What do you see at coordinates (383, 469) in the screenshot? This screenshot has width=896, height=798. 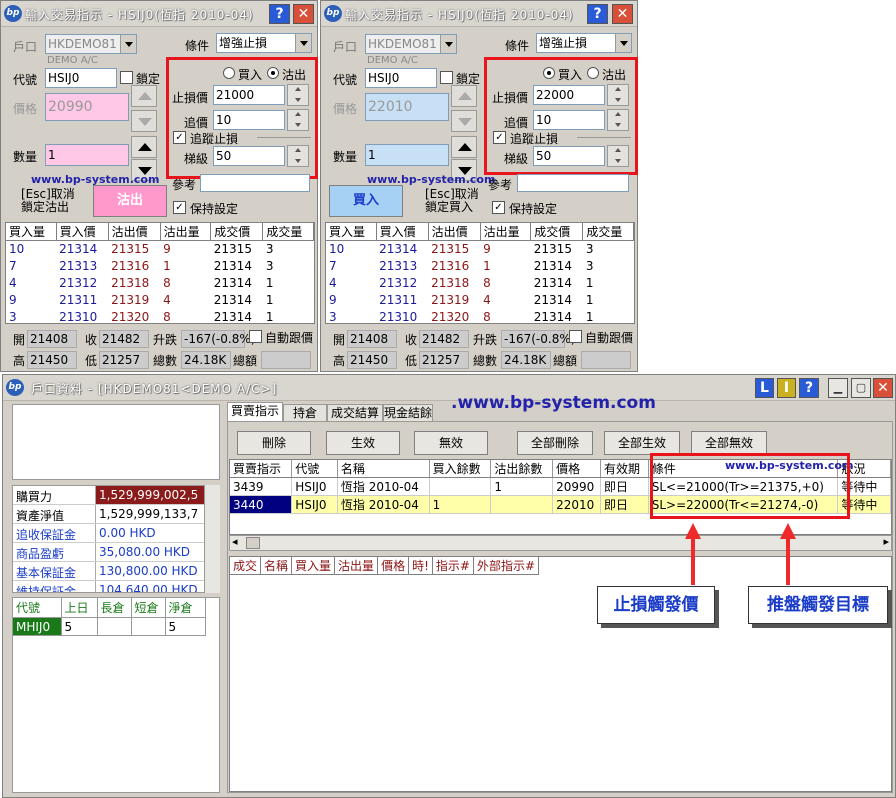 I see `order-header: 名稱` at bounding box center [383, 469].